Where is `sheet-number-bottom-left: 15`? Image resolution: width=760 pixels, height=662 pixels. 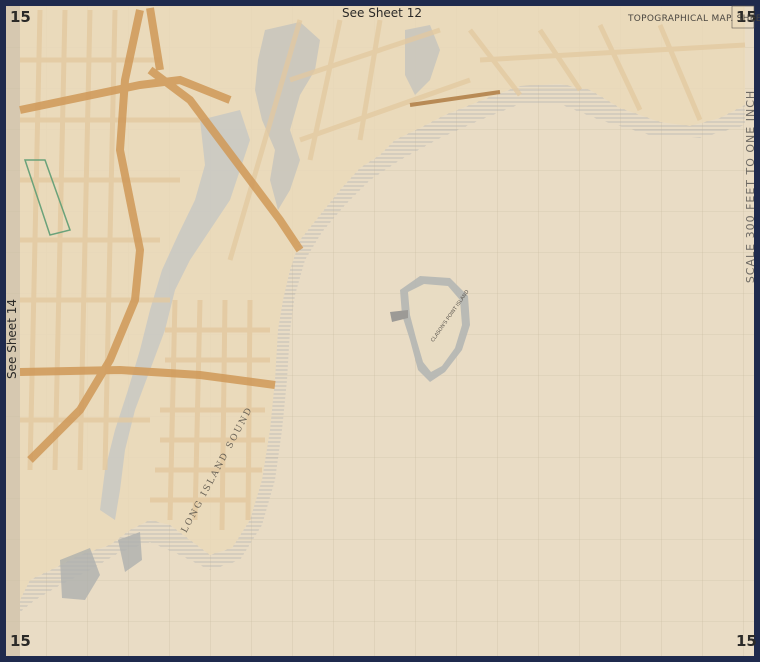 sheet-number-bottom-left: 15 is located at coordinates (20, 641).